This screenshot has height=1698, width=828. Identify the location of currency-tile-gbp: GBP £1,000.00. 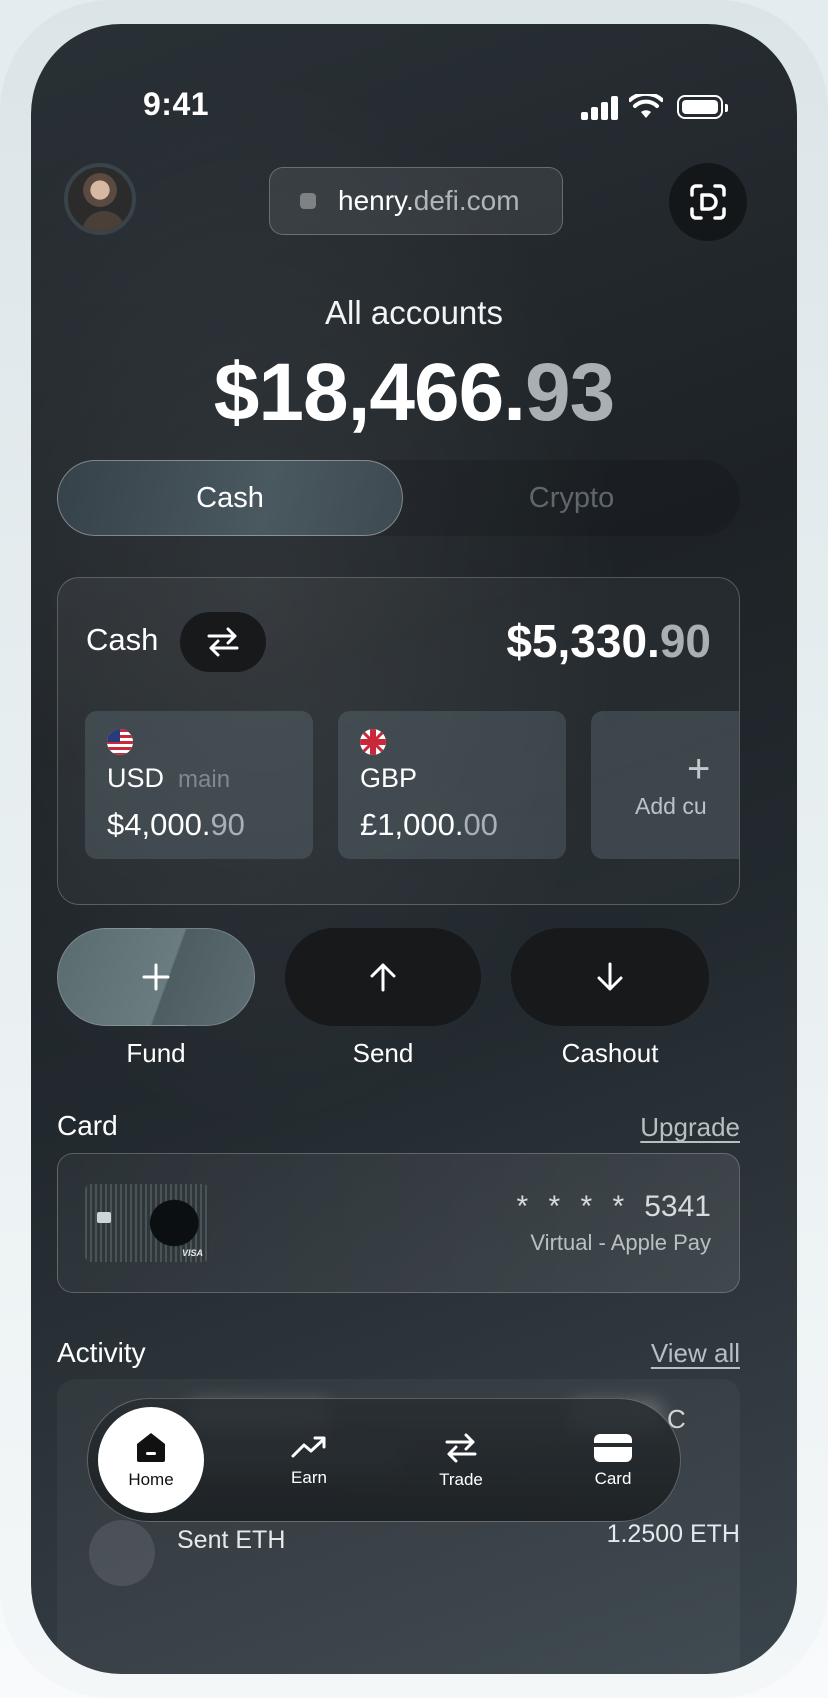
(452, 785).